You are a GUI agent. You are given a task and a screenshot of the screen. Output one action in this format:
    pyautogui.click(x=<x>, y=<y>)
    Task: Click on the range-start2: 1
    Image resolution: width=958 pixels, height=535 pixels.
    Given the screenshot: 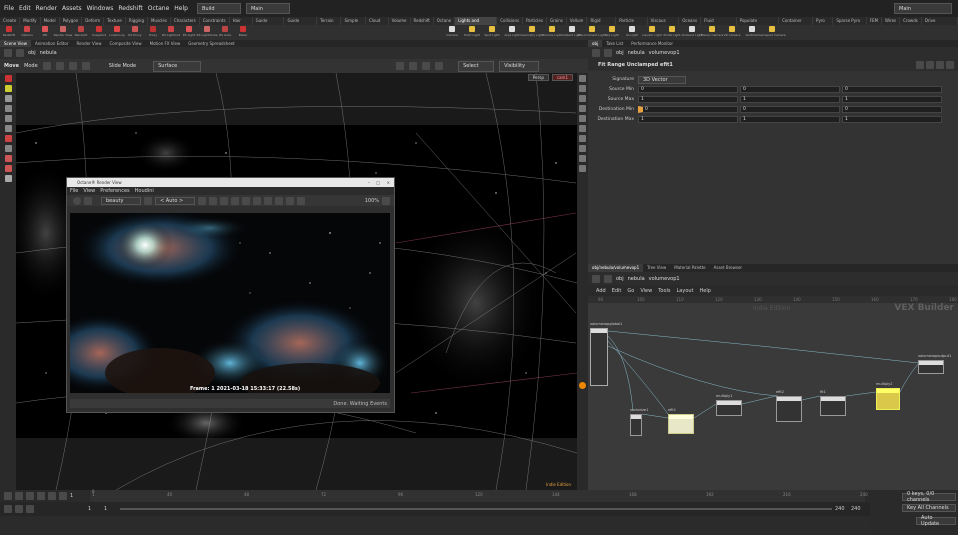 What is the action you would take?
    pyautogui.click(x=105, y=509)
    